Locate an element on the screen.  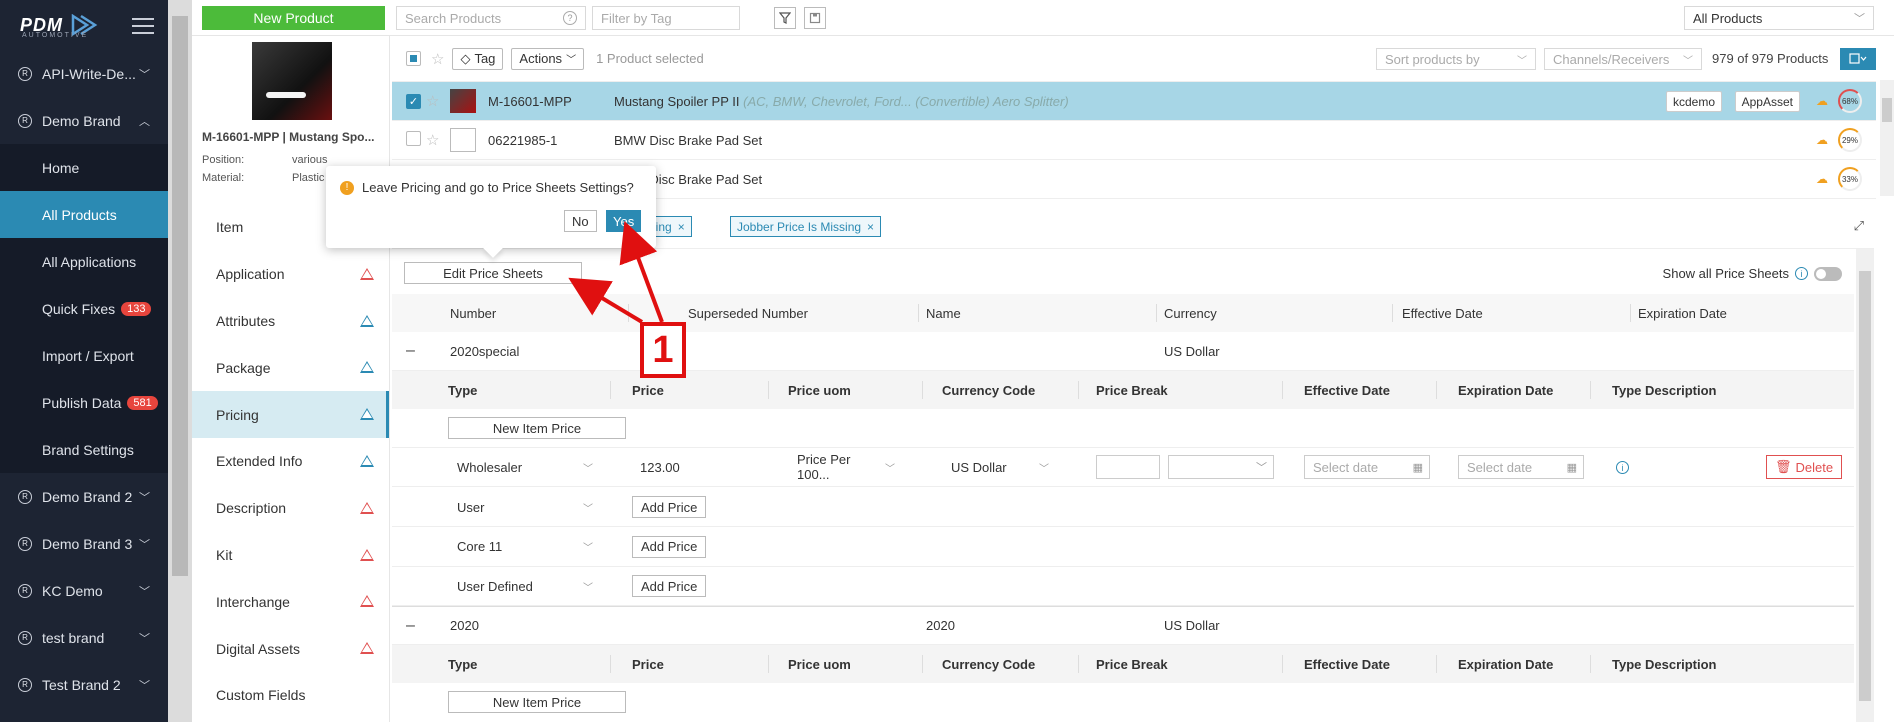
tab-package: Package is located at coordinates (290, 367).